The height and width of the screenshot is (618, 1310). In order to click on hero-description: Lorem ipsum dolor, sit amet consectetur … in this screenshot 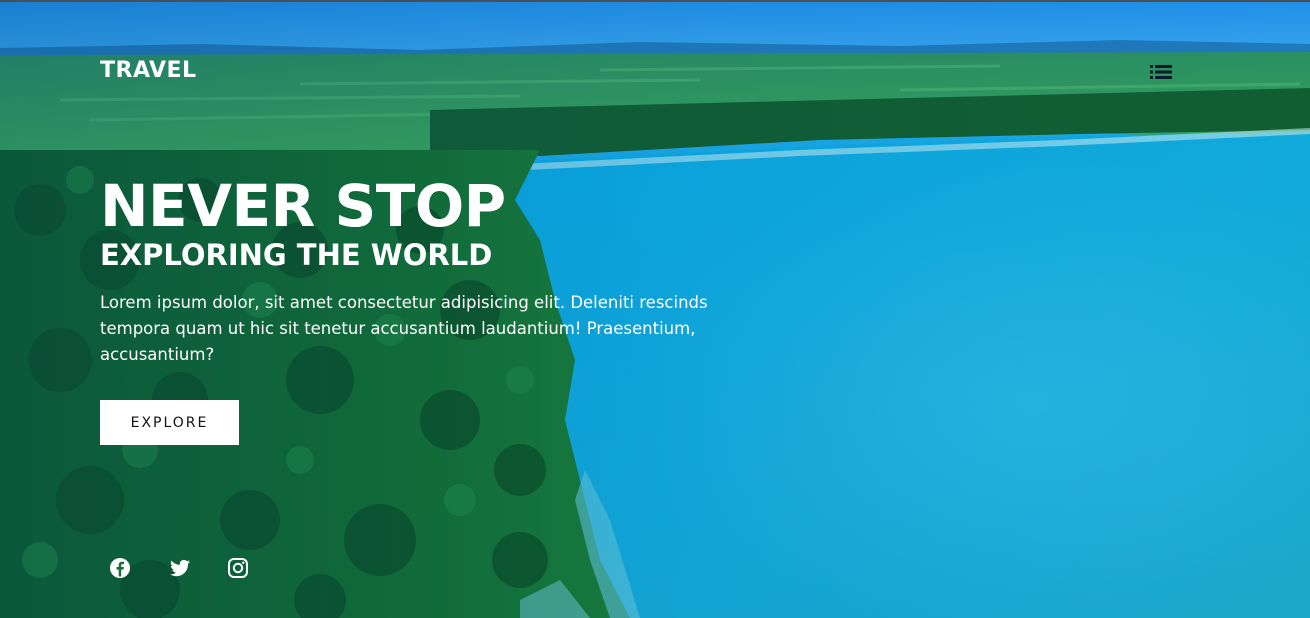, I will do `click(404, 328)`.